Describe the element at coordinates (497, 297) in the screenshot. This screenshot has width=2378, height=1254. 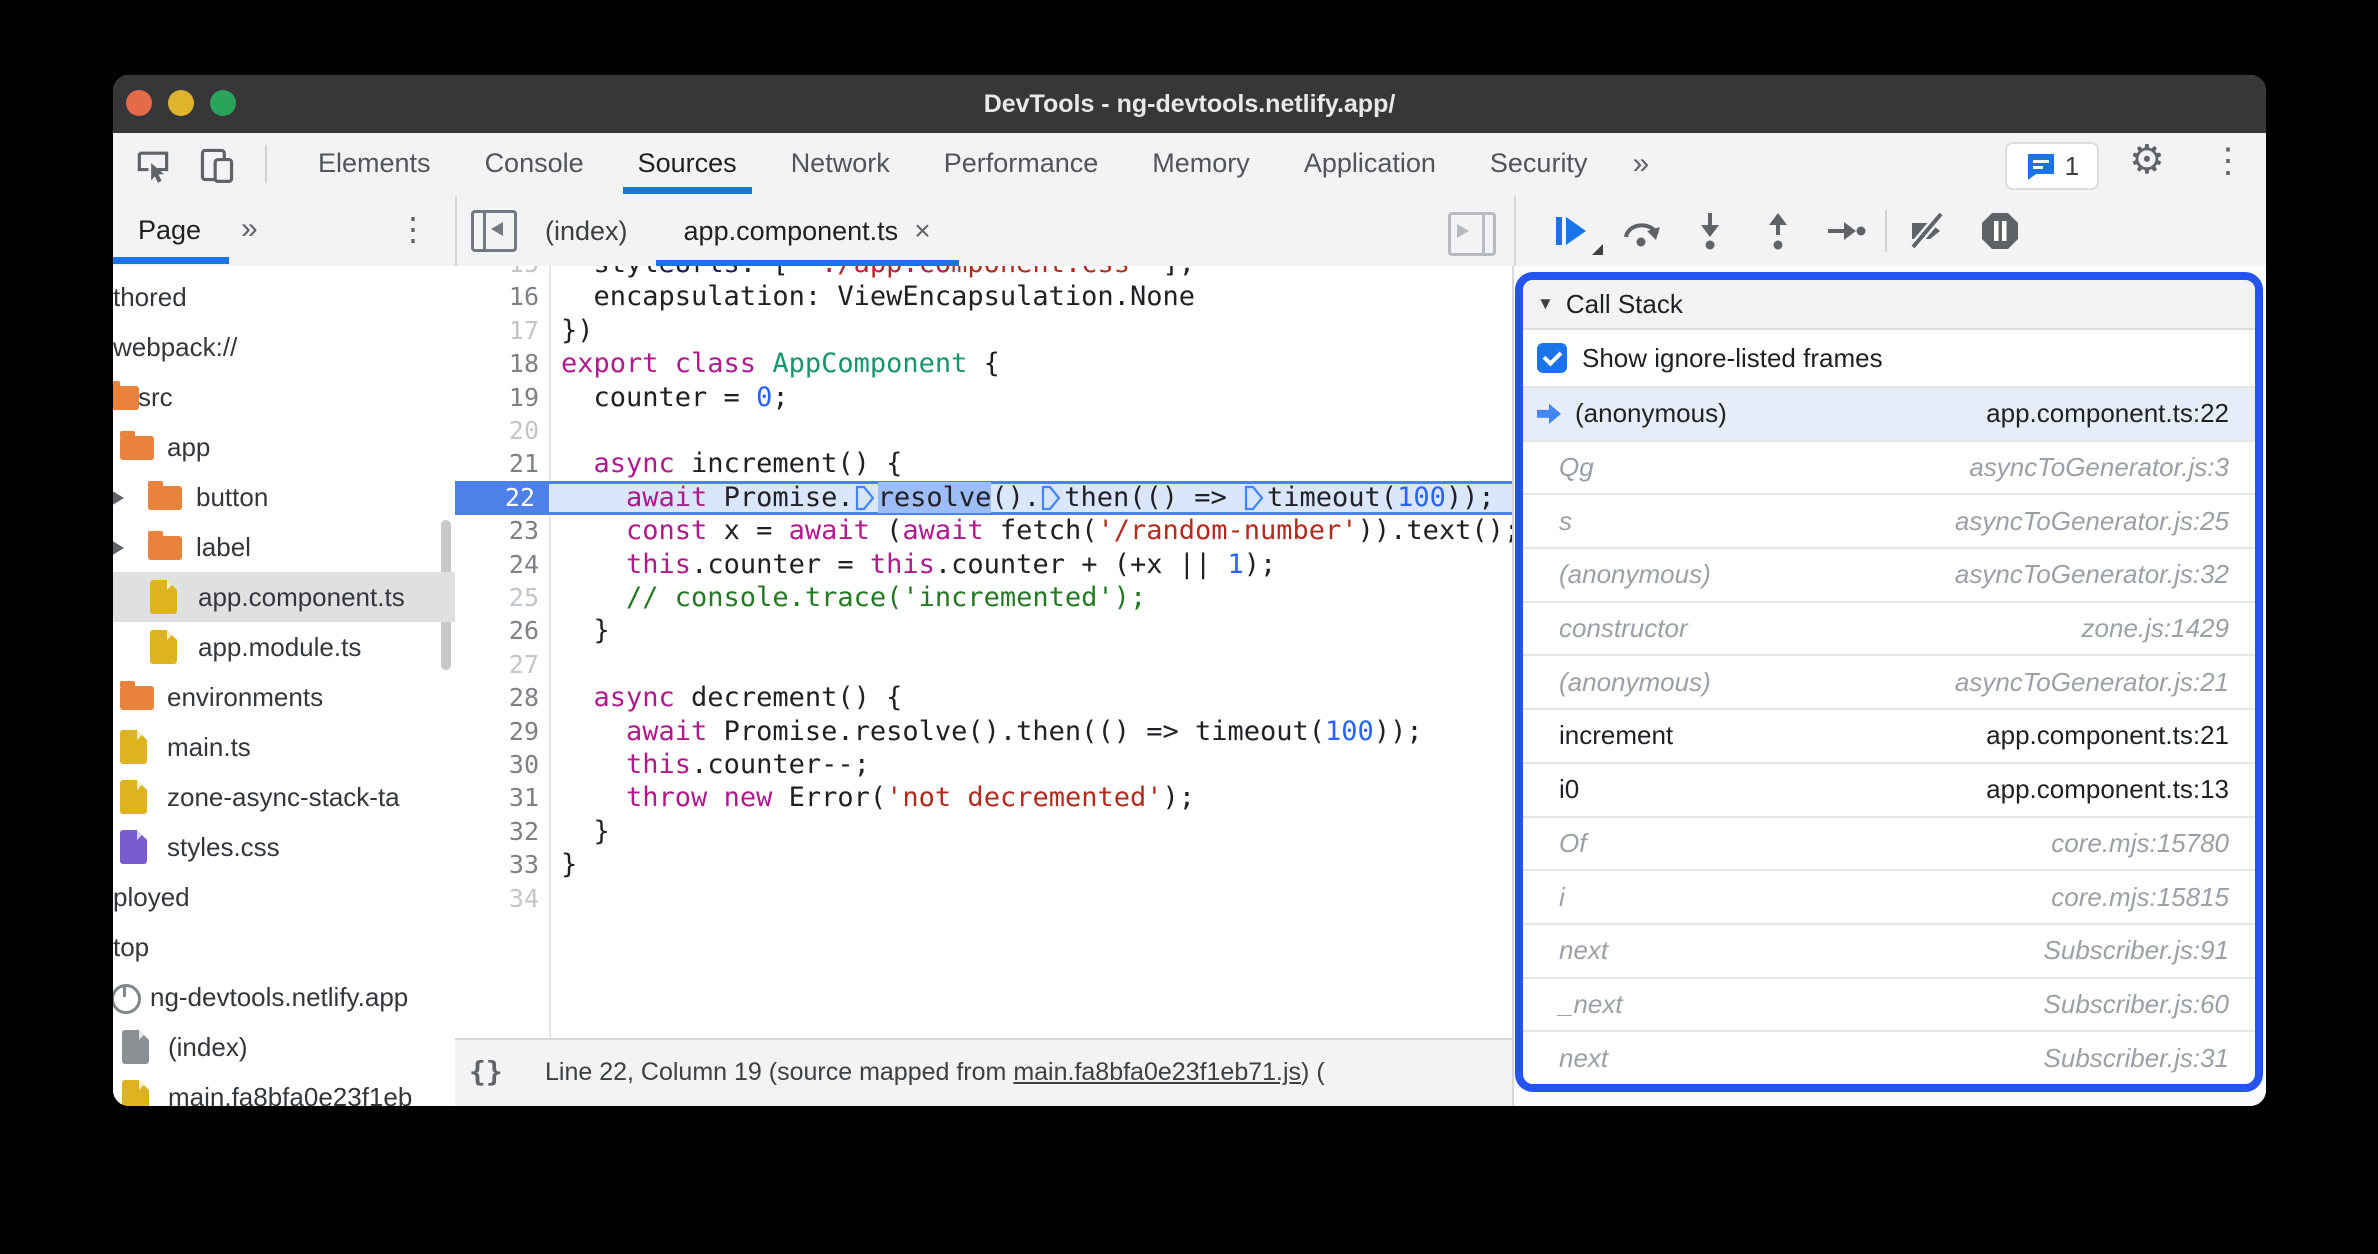
I see `line-number: 16` at that location.